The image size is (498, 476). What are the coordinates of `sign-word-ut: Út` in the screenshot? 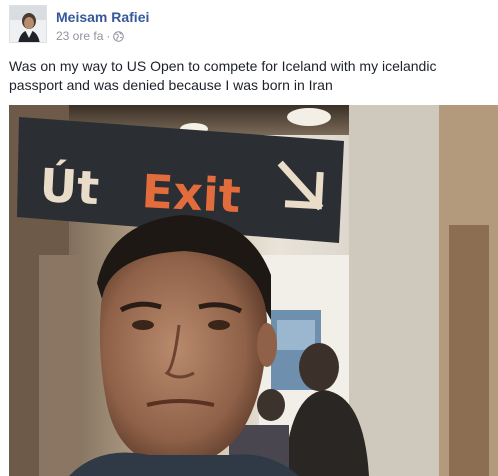 It's located at (69, 186).